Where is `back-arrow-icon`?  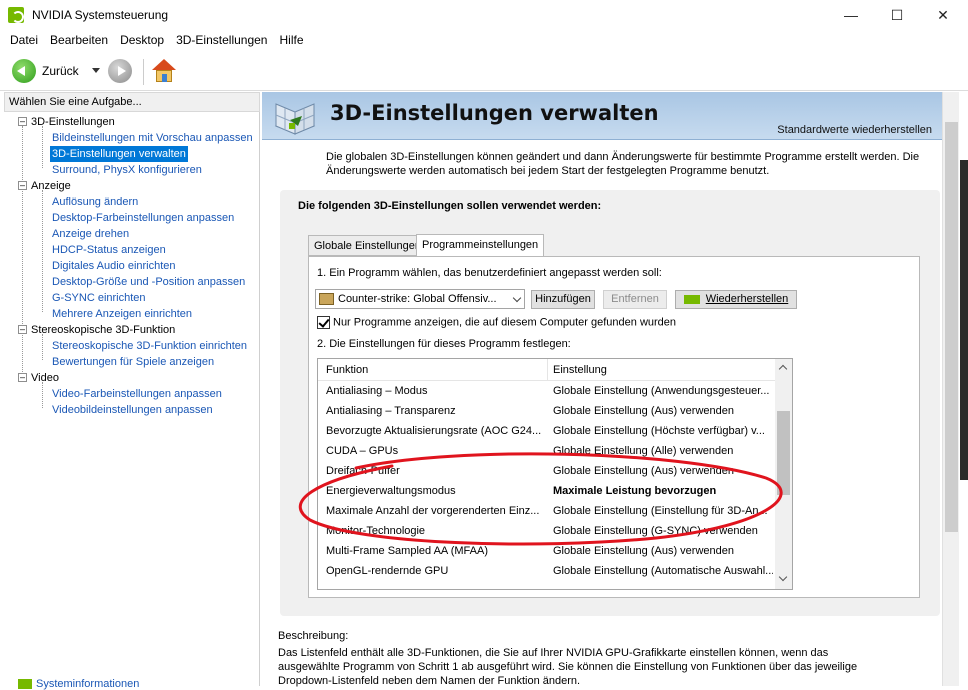
back-arrow-icon is located at coordinates (24, 71).